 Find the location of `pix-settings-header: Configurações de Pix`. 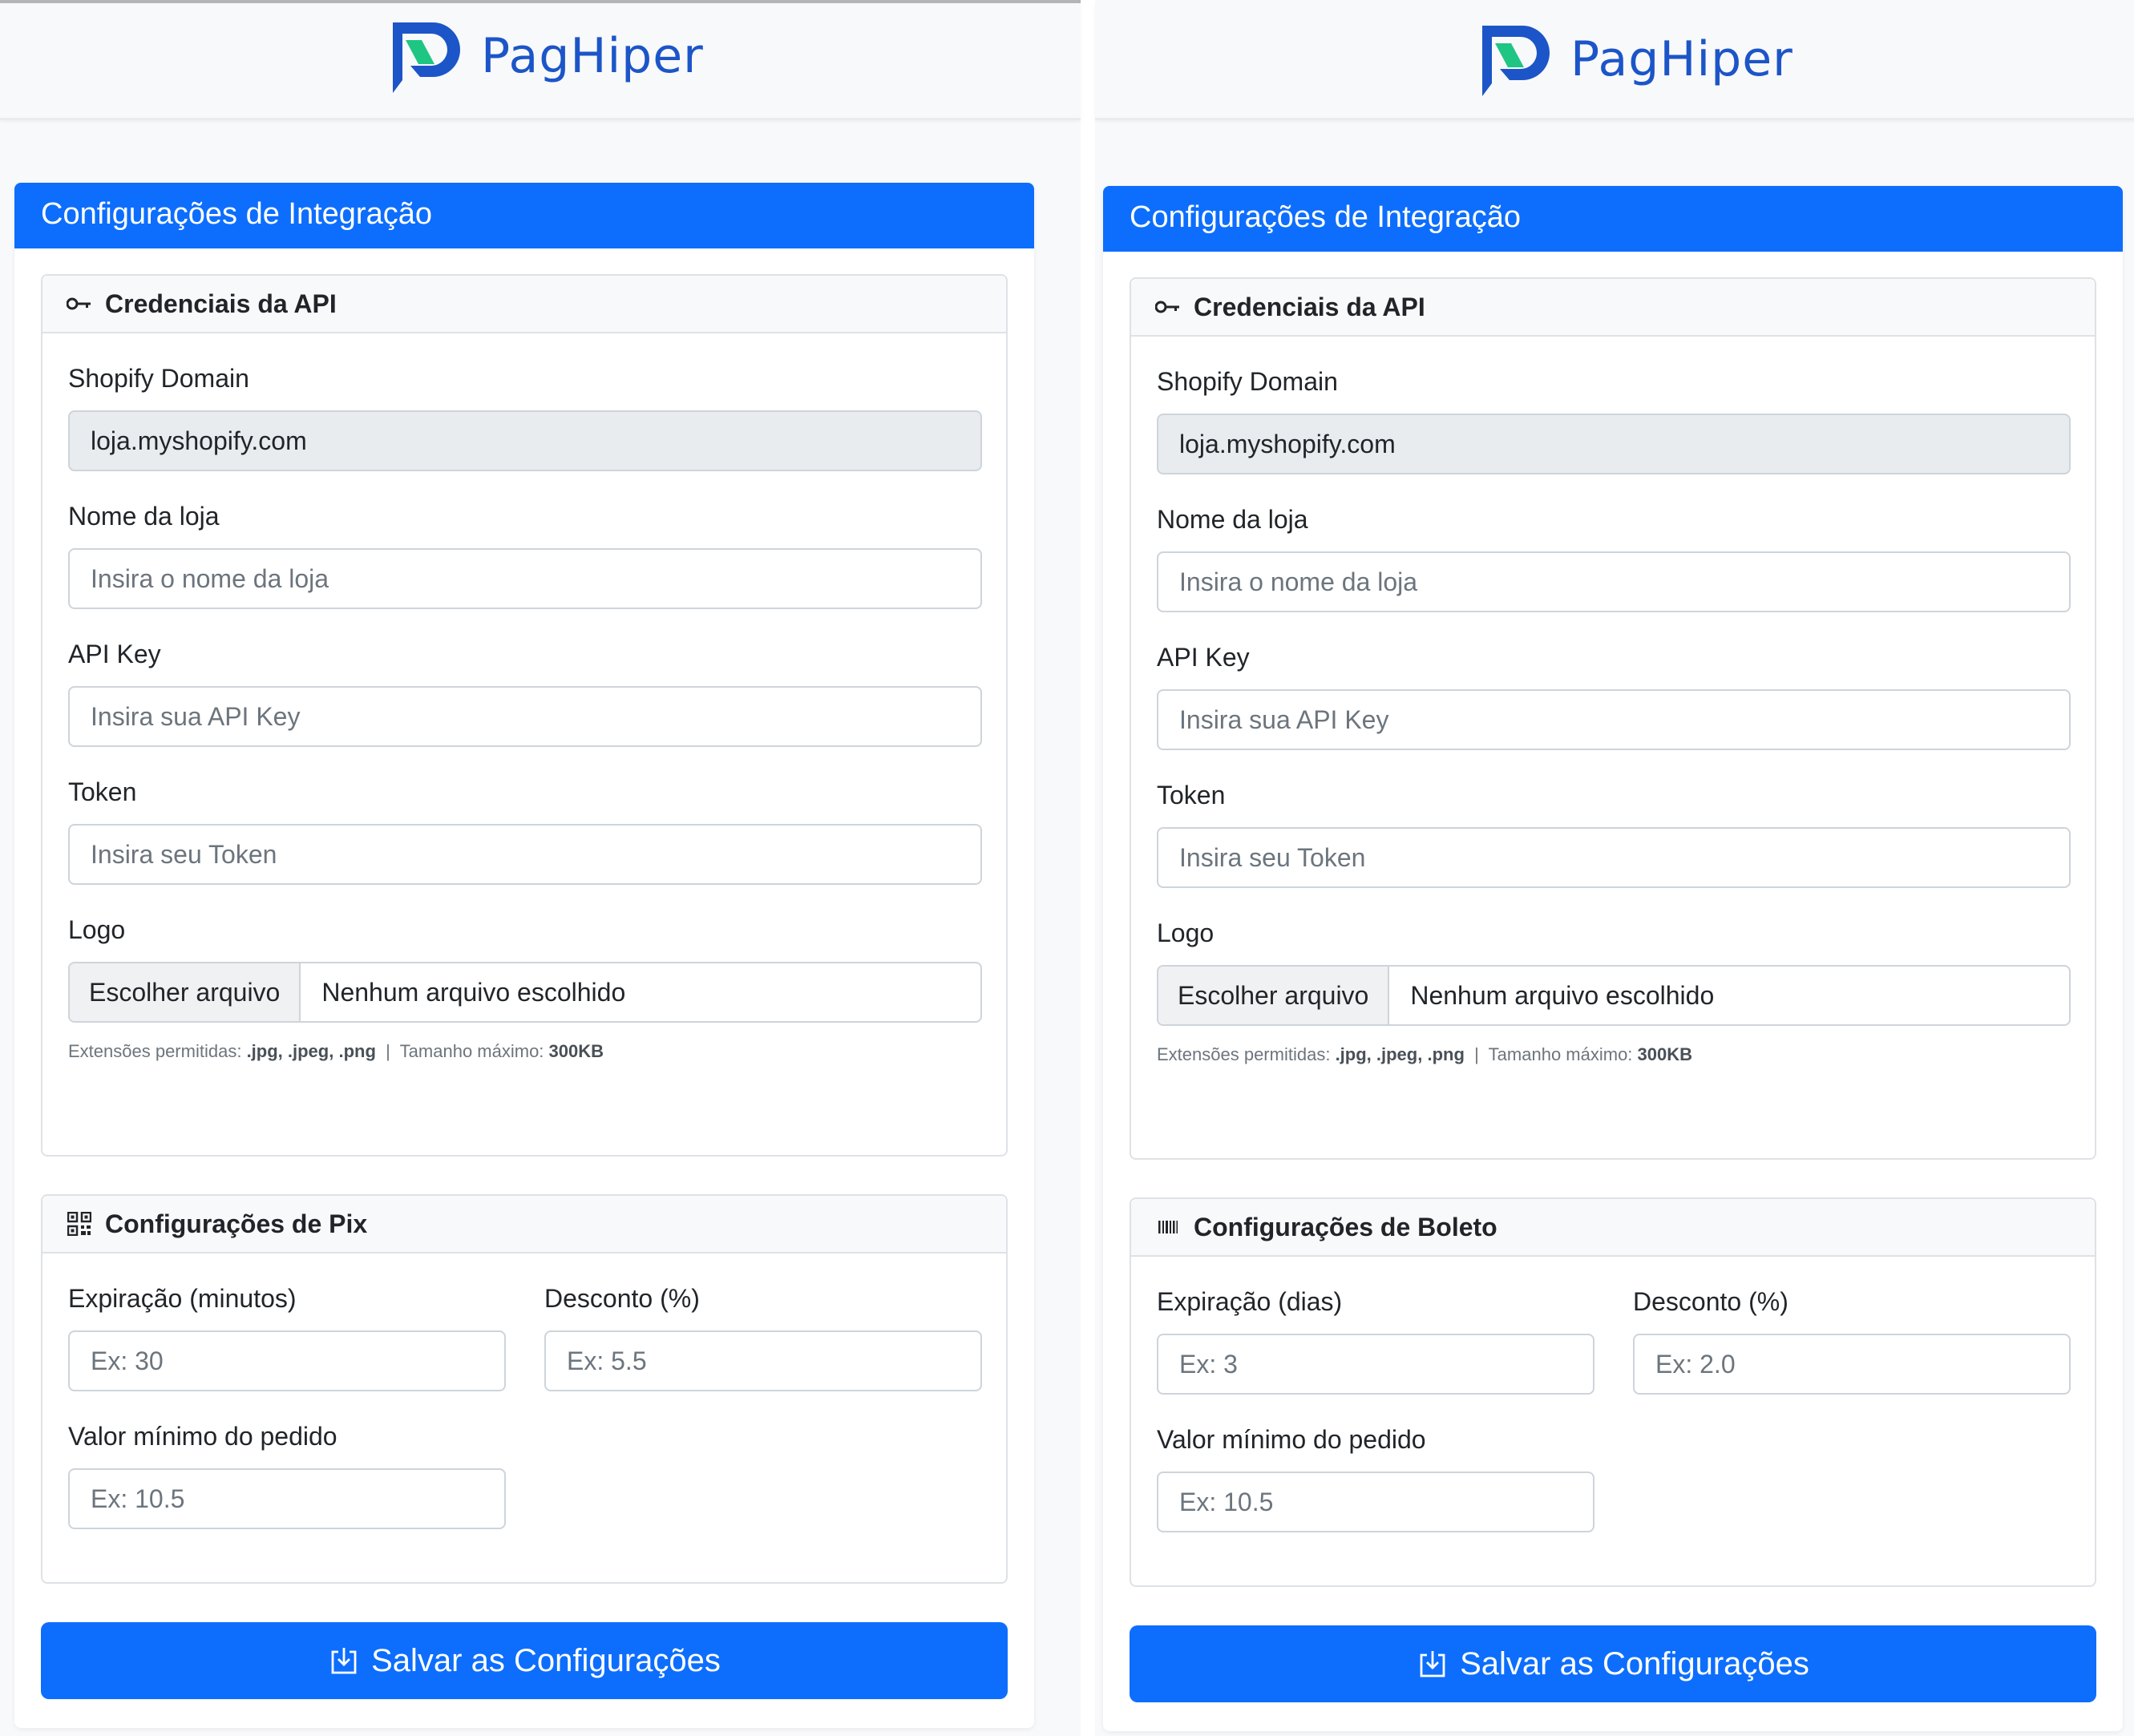

pix-settings-header: Configurações de Pix is located at coordinates (524, 1225).